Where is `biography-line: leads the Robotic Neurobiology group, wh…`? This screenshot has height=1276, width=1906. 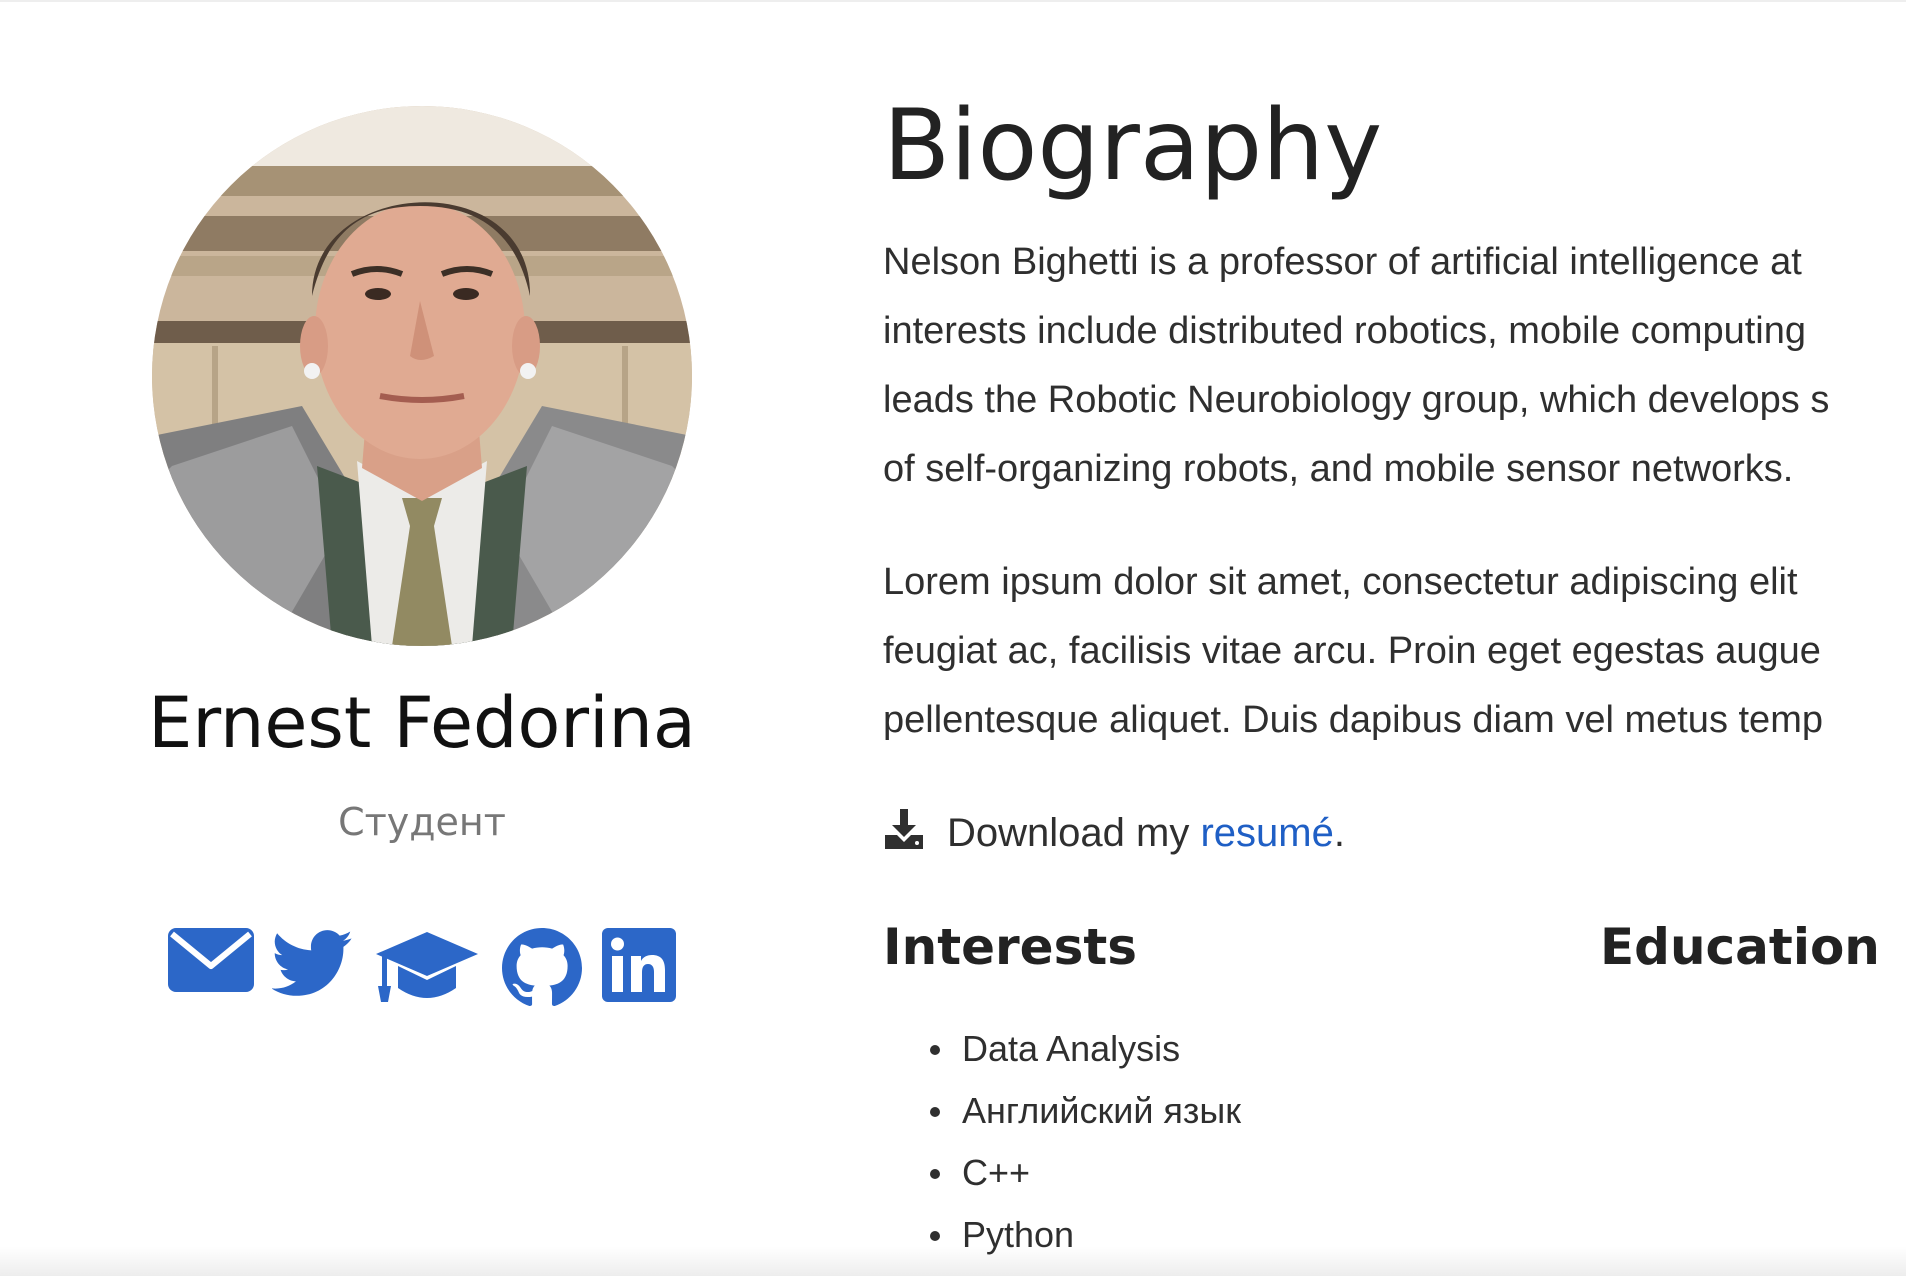
biography-line: leads the Robotic Neurobiology group, wh… is located at coordinates (1356, 400).